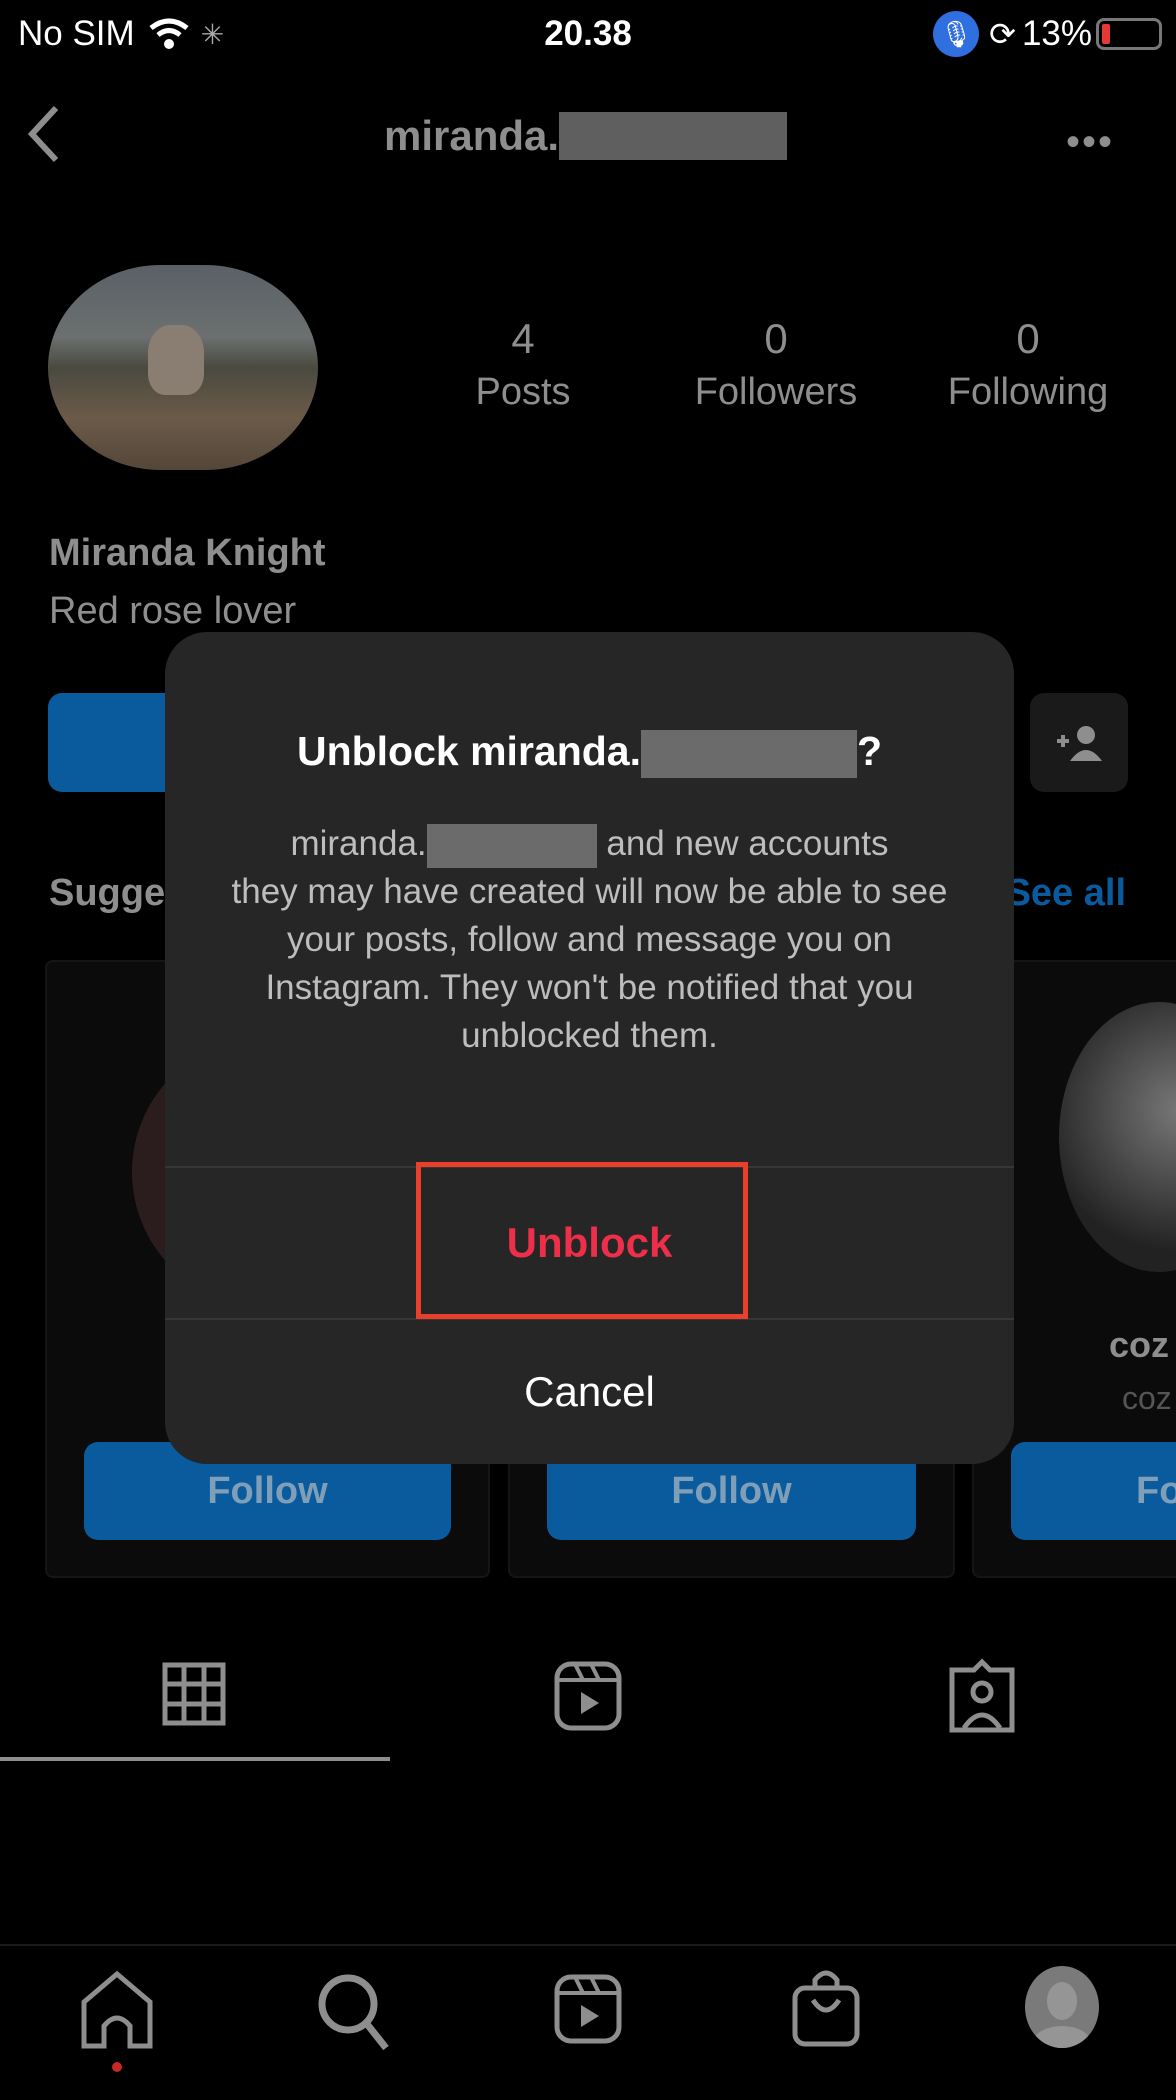  I want to click on follow-button: Fo, so click(1093, 1491).